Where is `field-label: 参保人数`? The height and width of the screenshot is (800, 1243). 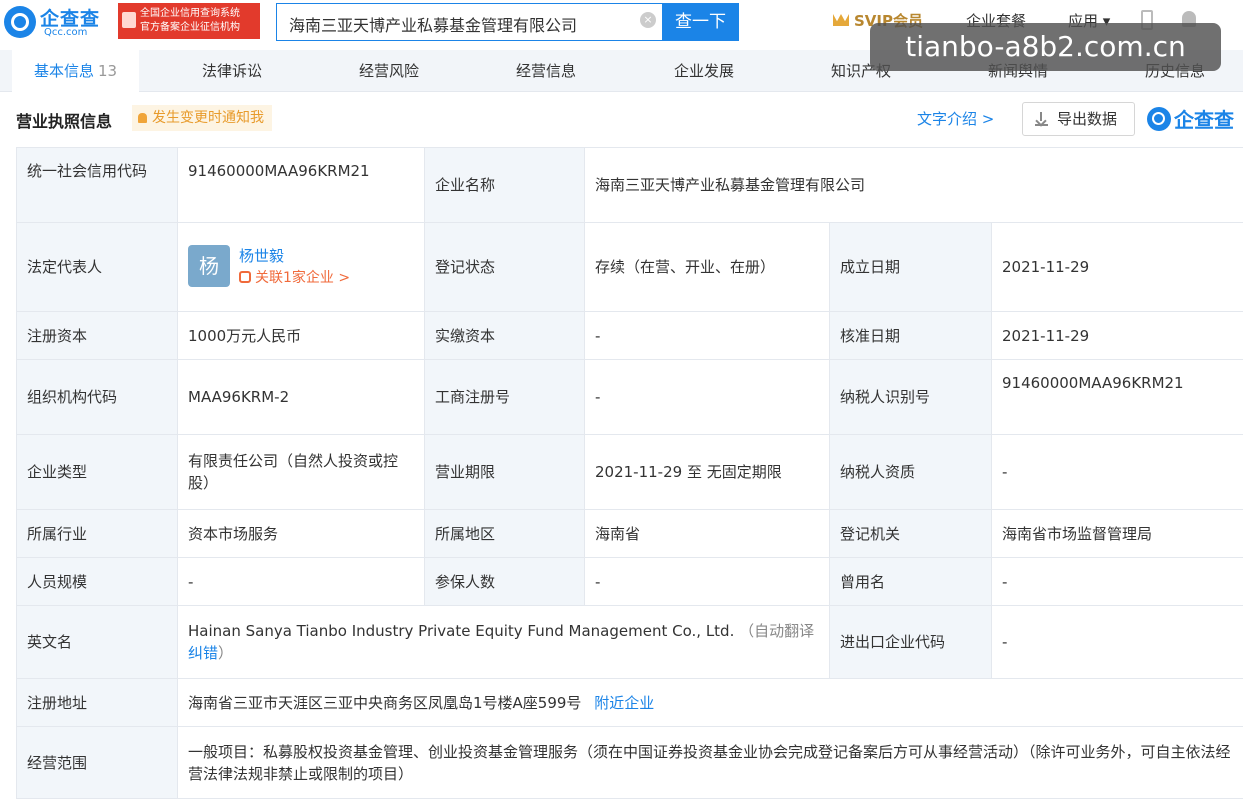
field-label: 参保人数 is located at coordinates (504, 581).